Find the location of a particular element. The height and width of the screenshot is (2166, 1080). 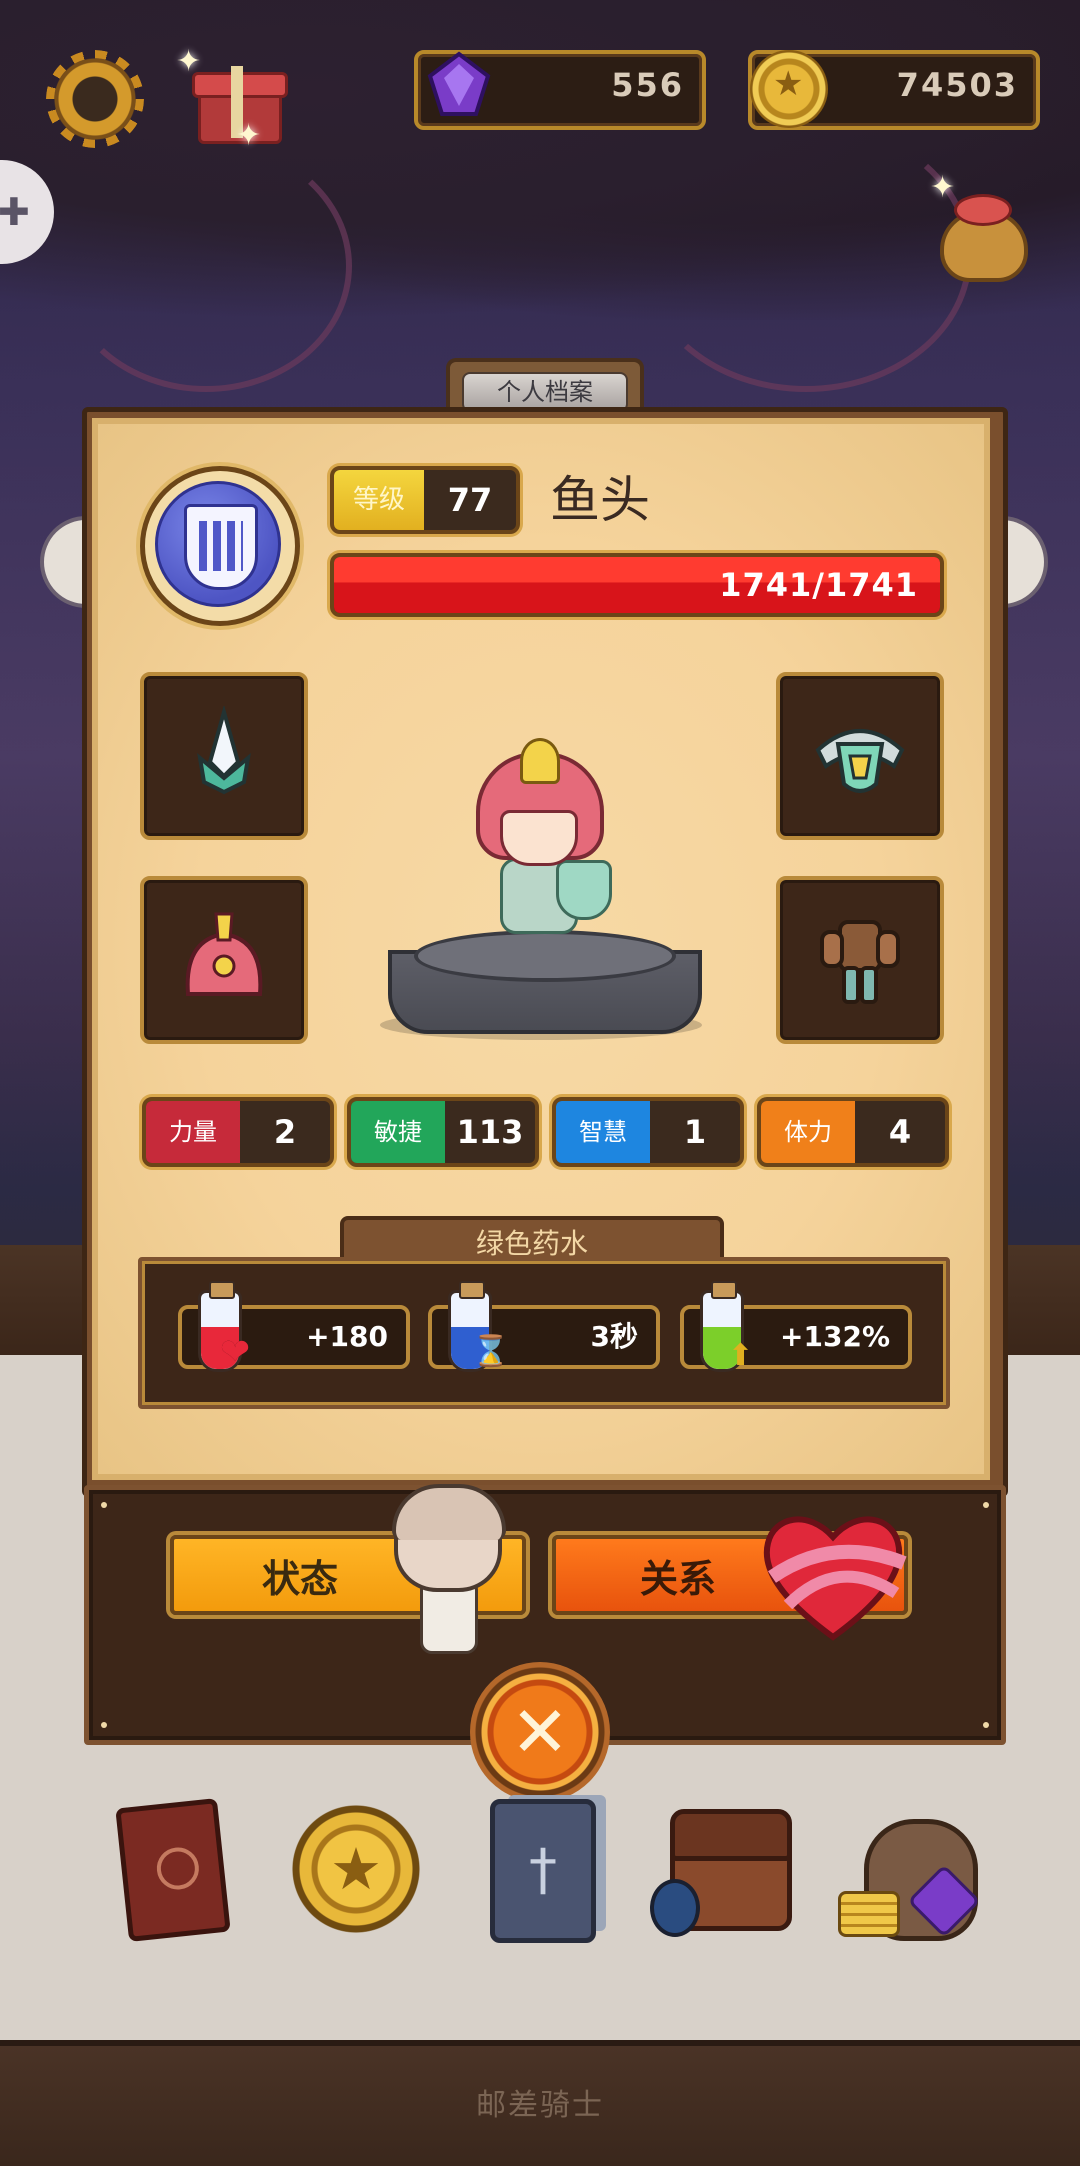

spear-tip-icon is located at coordinates (224, 750).